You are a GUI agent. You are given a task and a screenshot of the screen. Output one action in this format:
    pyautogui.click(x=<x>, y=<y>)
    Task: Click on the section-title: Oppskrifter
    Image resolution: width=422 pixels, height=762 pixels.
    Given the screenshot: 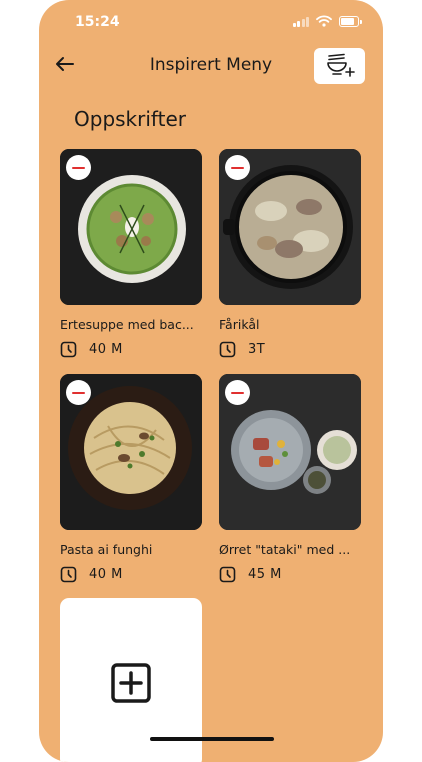 What is the action you would take?
    pyautogui.click(x=130, y=119)
    